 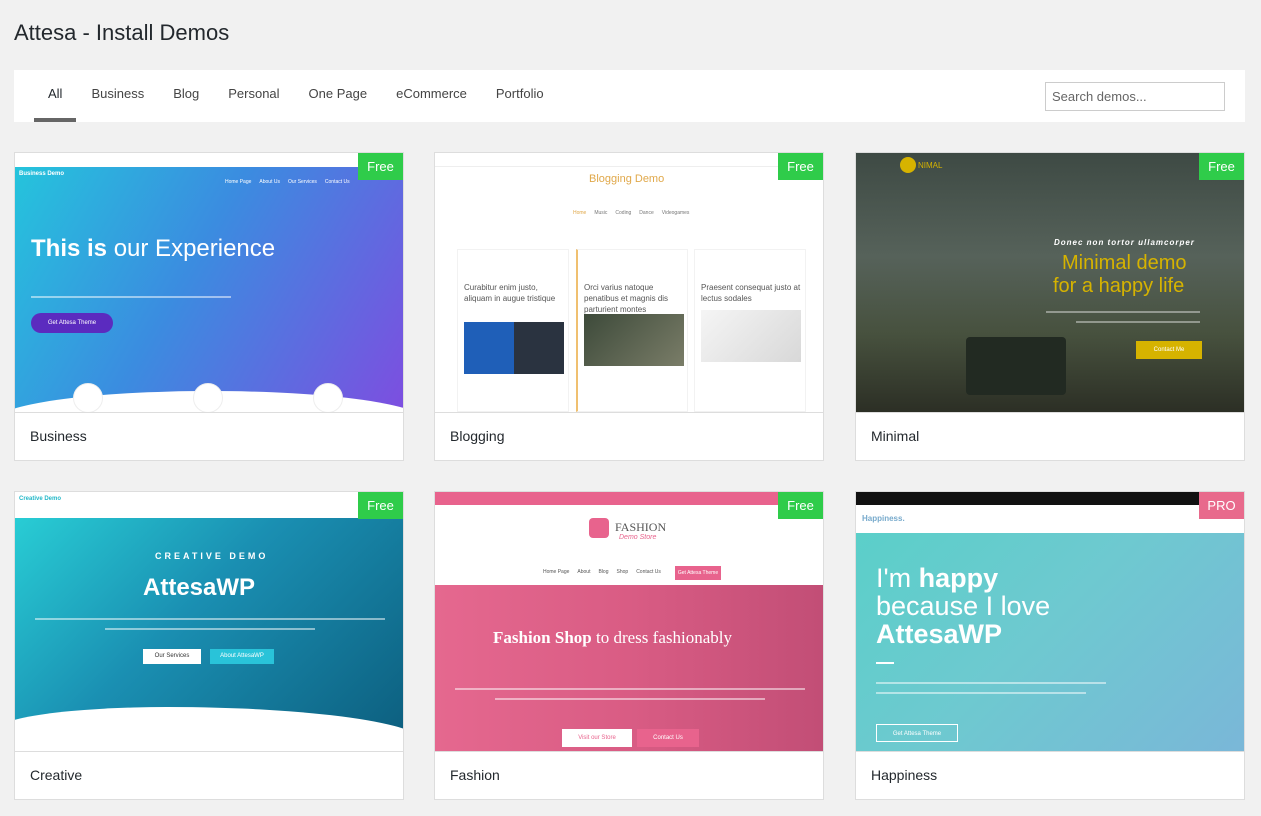 What do you see at coordinates (646, 213) in the screenshot?
I see `preview-nav-item: Dance` at bounding box center [646, 213].